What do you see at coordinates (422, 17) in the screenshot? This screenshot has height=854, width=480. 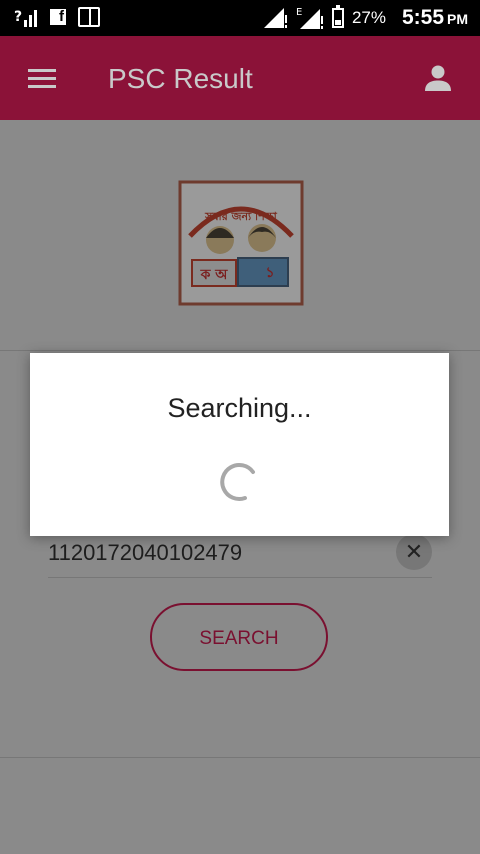 I see `clock-time: 5:55` at bounding box center [422, 17].